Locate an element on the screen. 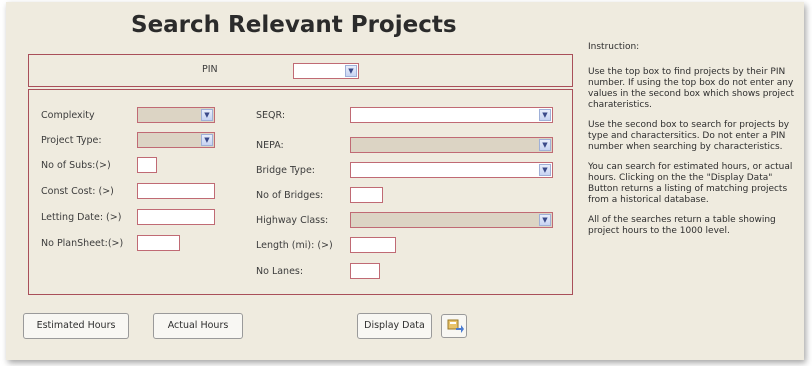  page-title: Search Relevant Projects is located at coordinates (294, 25).